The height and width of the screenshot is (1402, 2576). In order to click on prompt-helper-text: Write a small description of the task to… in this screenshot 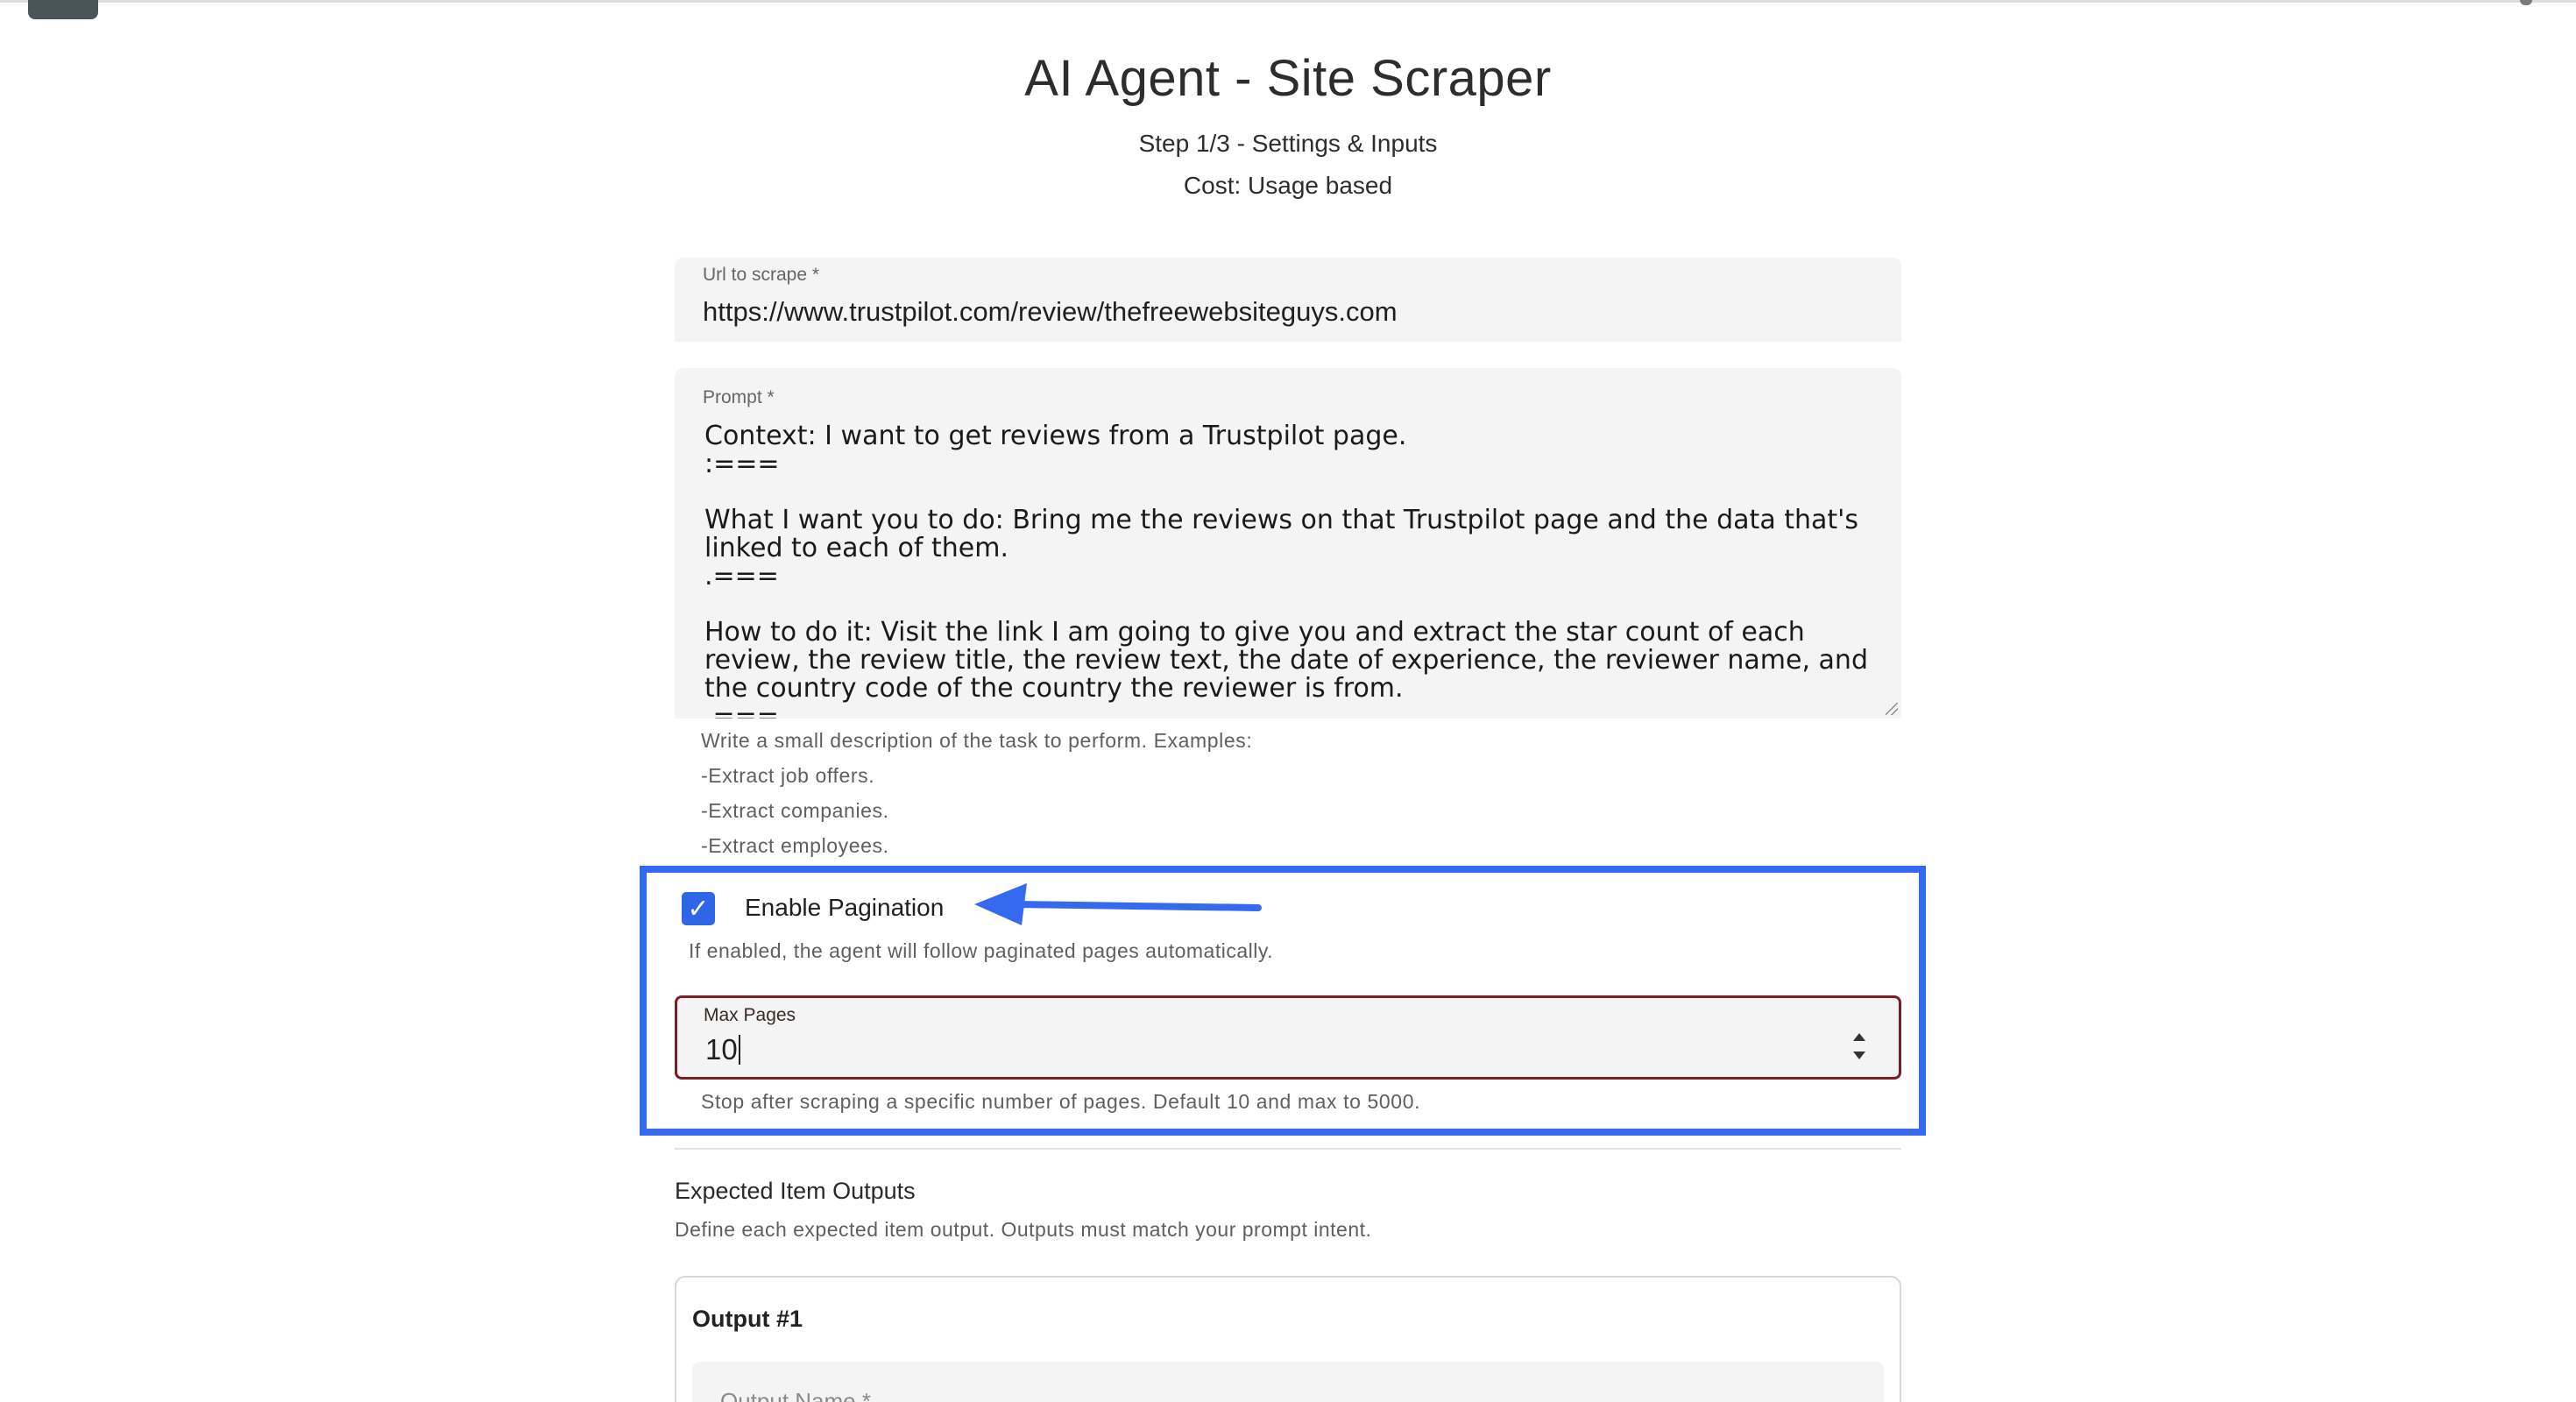, I will do `click(977, 740)`.